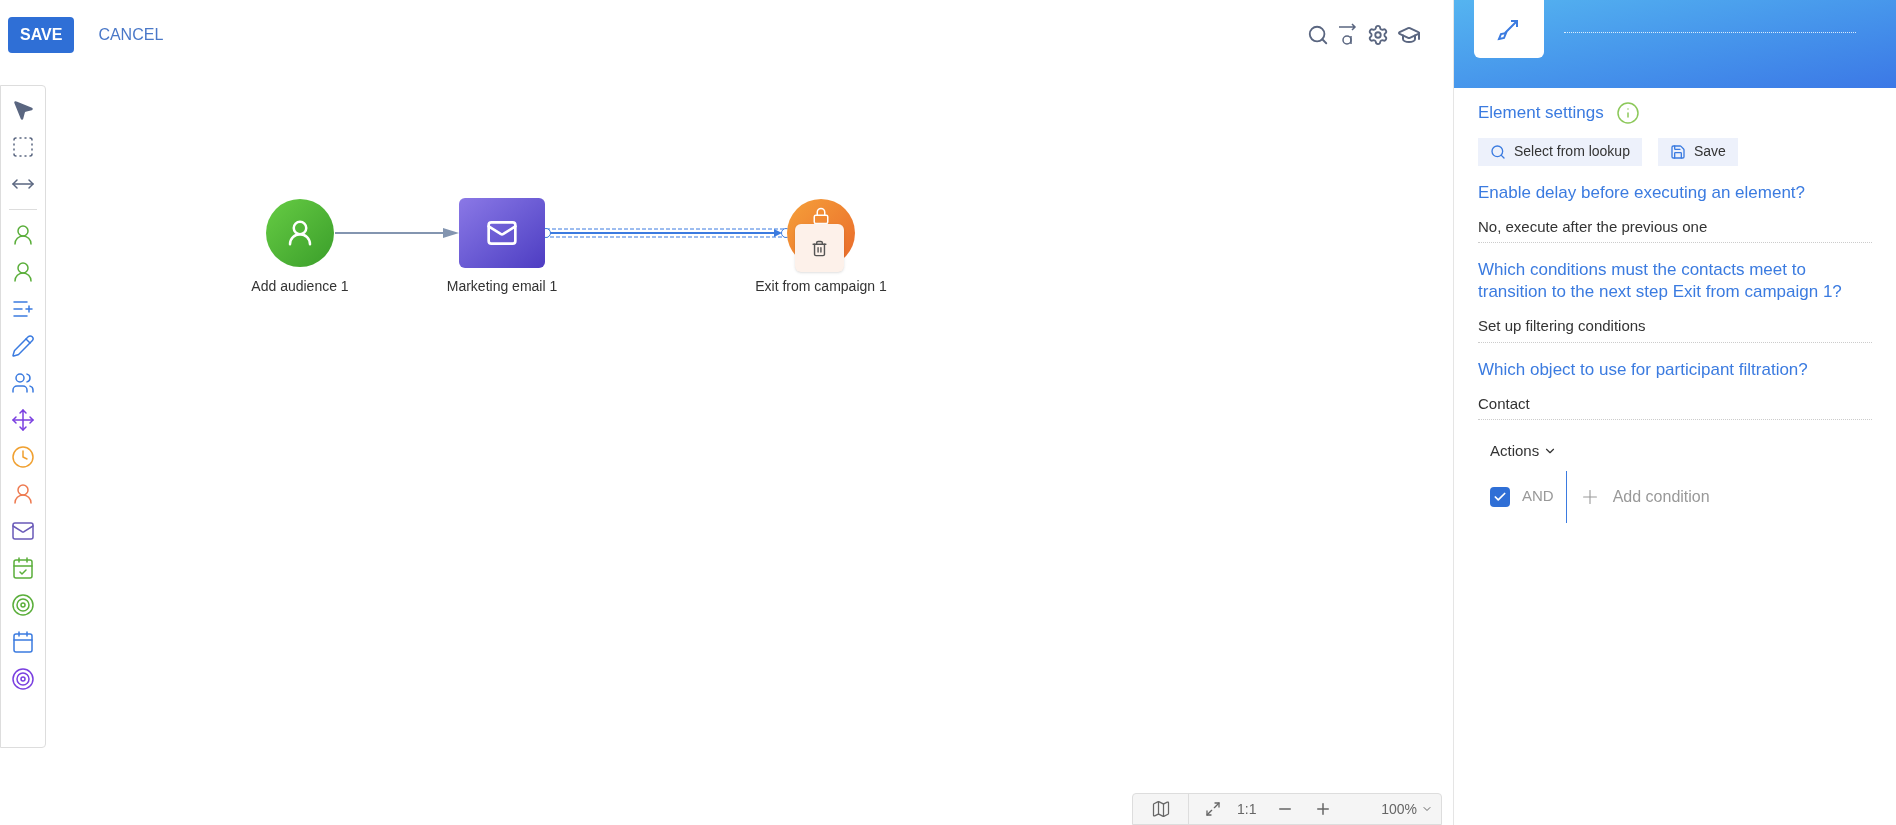 The width and height of the screenshot is (1896, 825). Describe the element at coordinates (131, 35) in the screenshot. I see `cancel-button: CANCEL` at that location.